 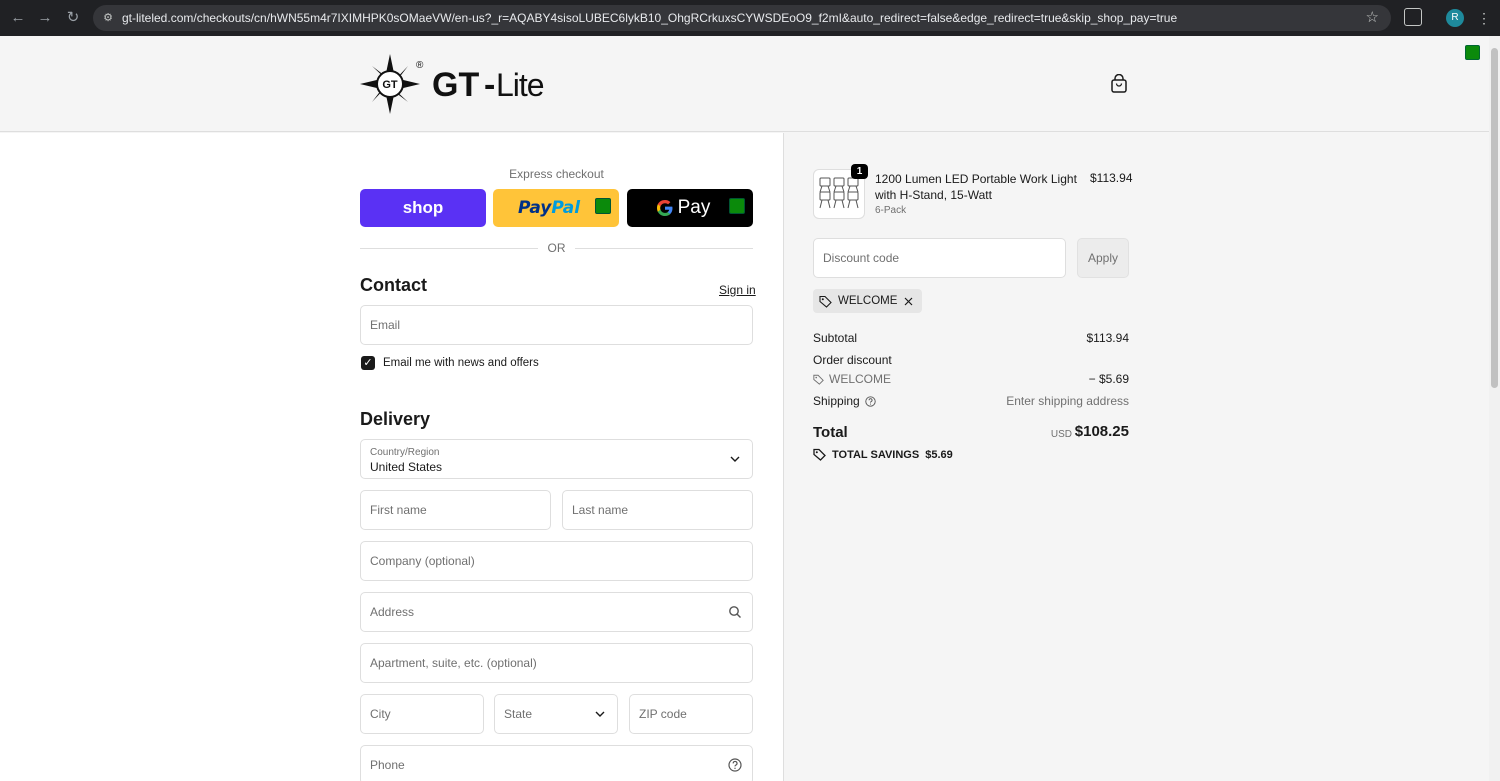 What do you see at coordinates (556, 248) in the screenshot?
I see `or-divider: OR` at bounding box center [556, 248].